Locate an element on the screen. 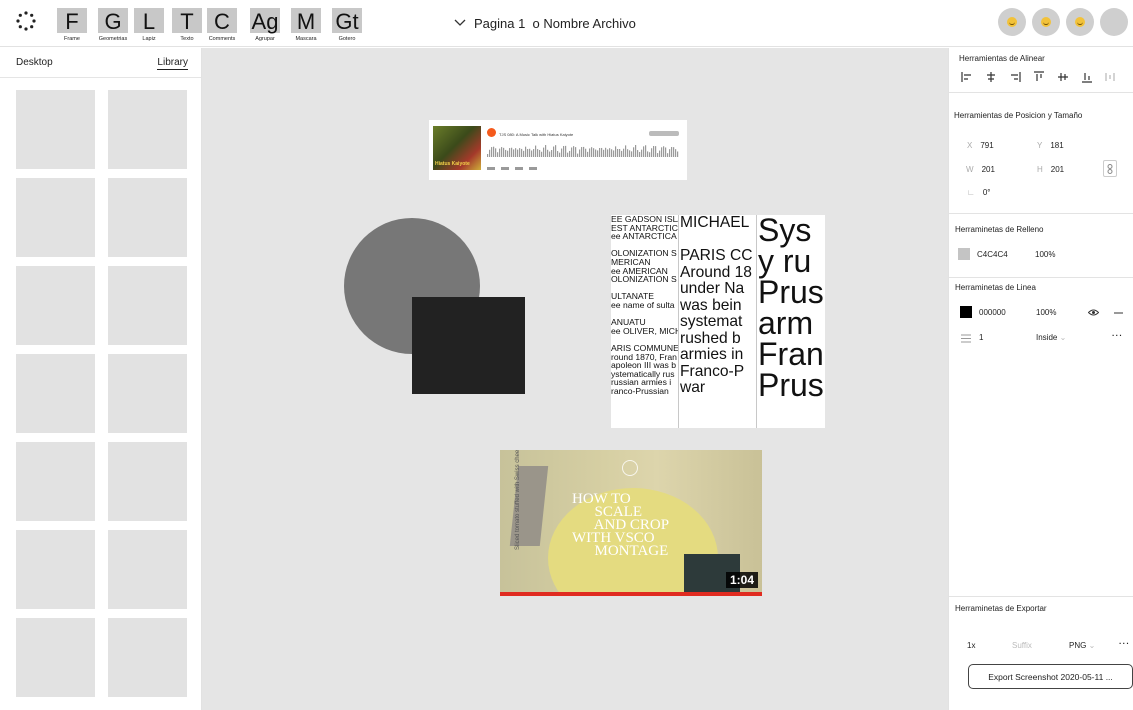 Image resolution: width=1133 pixels, height=710 pixels. more-options-icon: ··· is located at coordinates (1117, 335).